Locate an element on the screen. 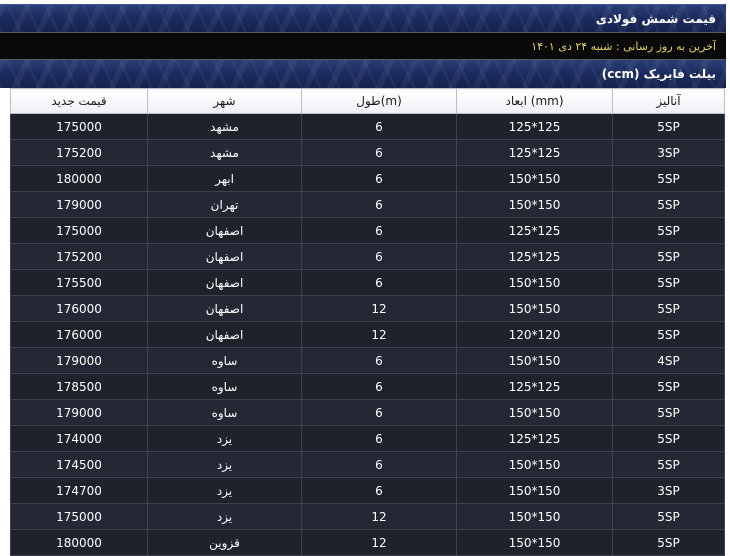 The height and width of the screenshot is (556, 730). table-row: 178500 ساوه 6 125*125 5SP is located at coordinates (367, 386).